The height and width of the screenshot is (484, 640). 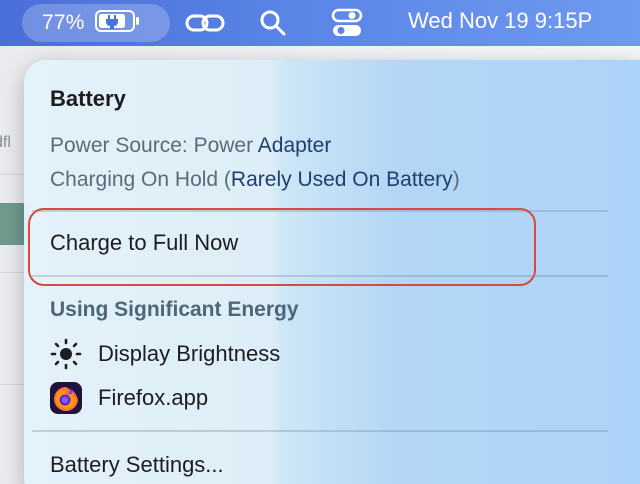 I want to click on app-row-label: Display Brightness, so click(x=189, y=353).